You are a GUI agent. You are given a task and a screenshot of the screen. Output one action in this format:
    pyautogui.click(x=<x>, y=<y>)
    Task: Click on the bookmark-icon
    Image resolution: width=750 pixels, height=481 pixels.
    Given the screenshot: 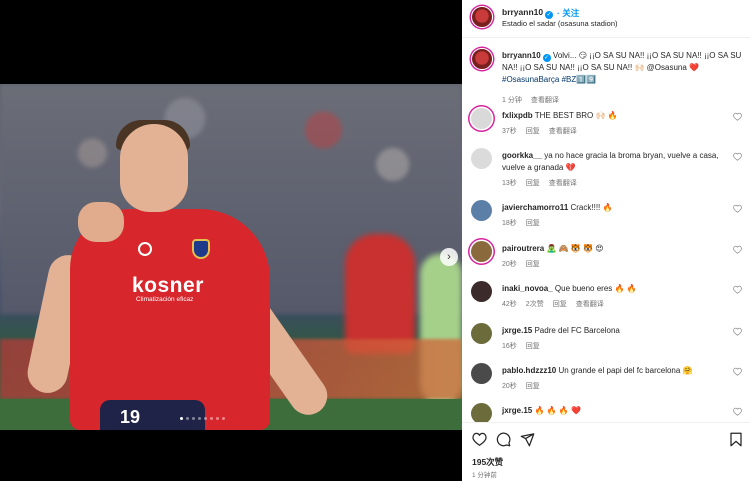 What is the action you would take?
    pyautogui.click(x=736, y=439)
    